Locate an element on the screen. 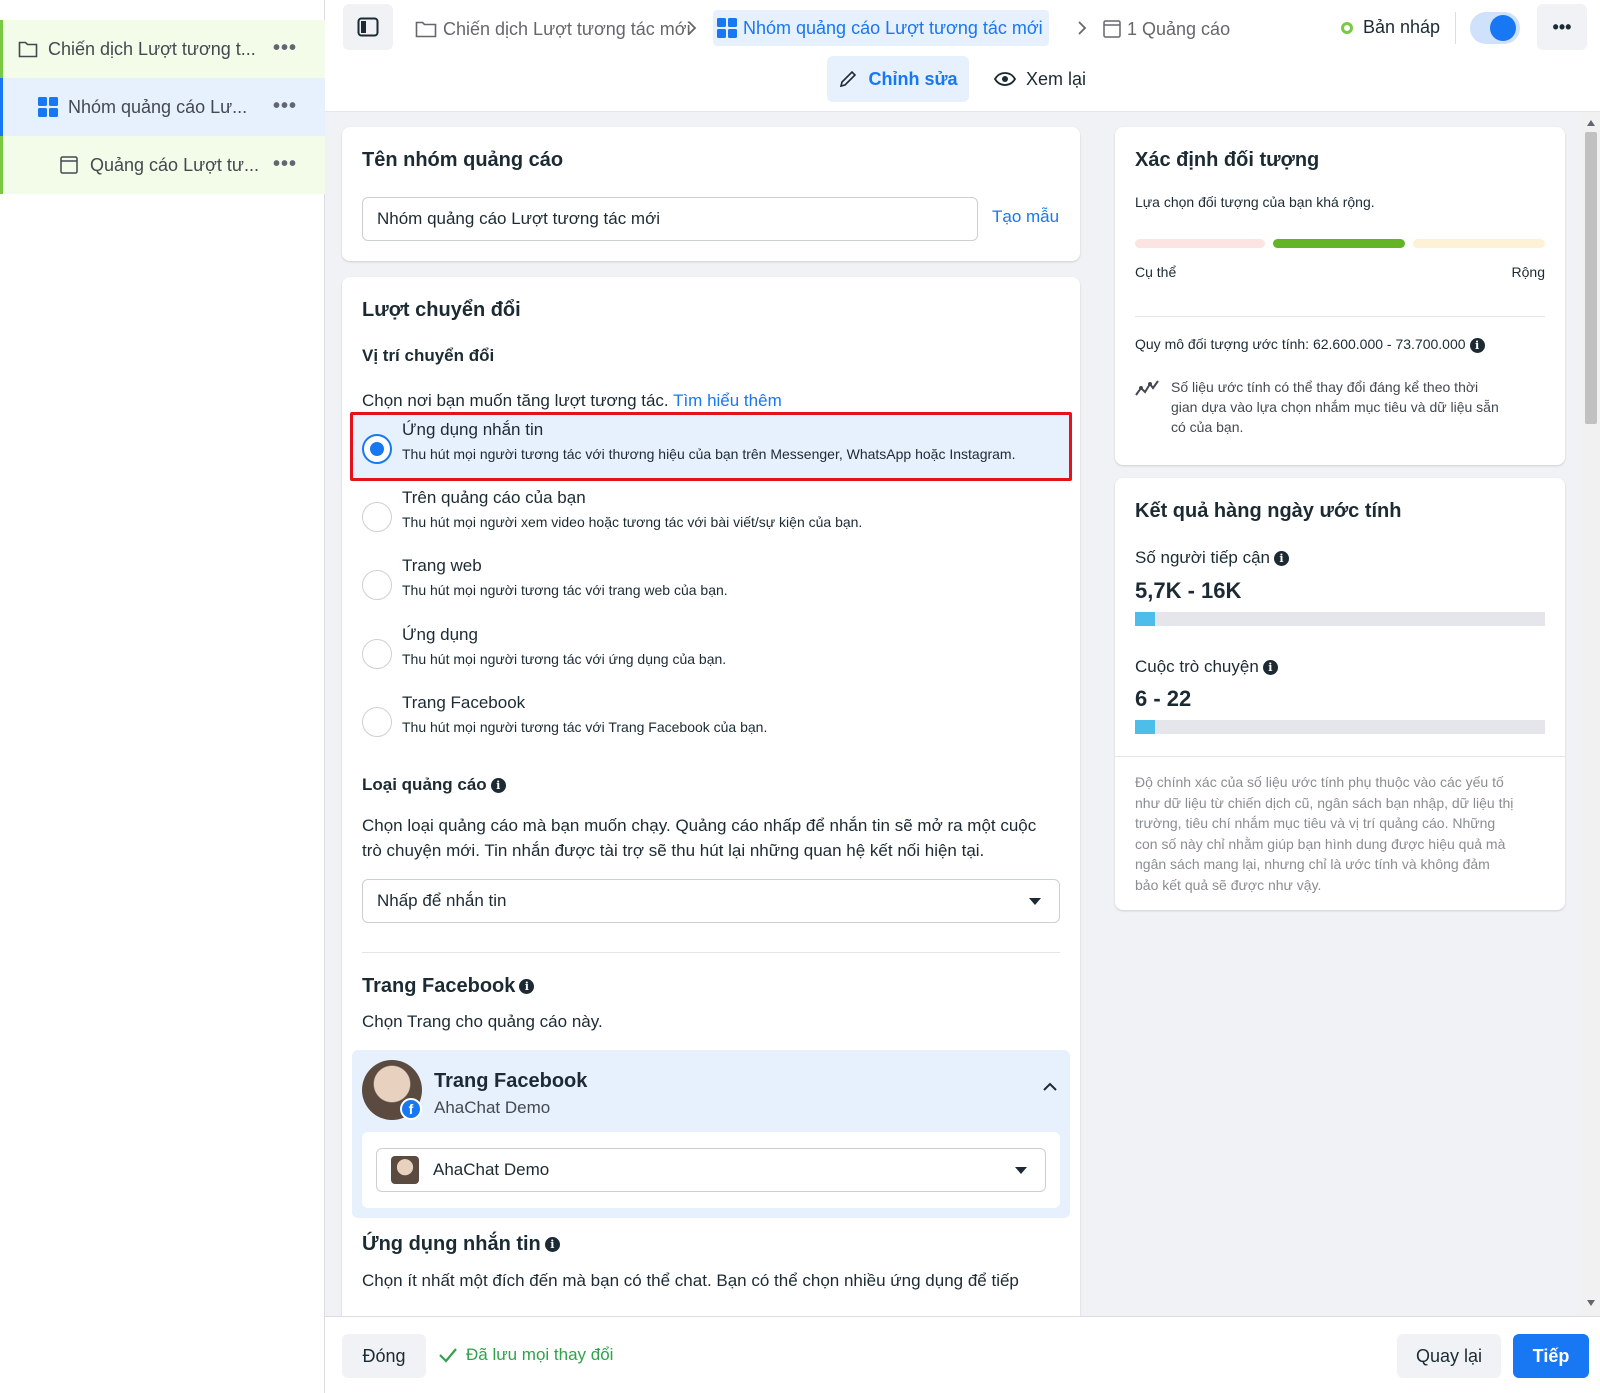 The width and height of the screenshot is (1600, 1393). tab-label: Chỉnh sửa is located at coordinates (913, 78).